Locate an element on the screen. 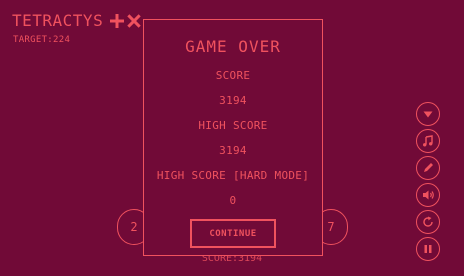 The width and height of the screenshot is (464, 276). pause-icon is located at coordinates (428, 249).